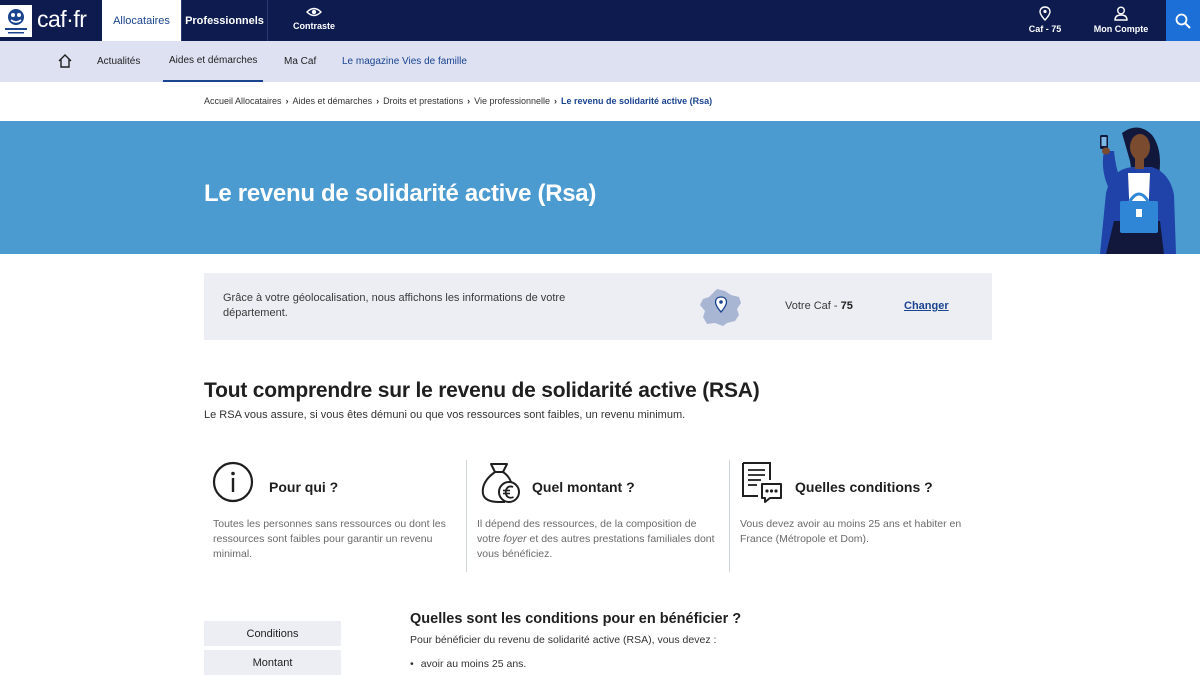 This screenshot has height=675, width=1200. What do you see at coordinates (514, 539) in the screenshot?
I see `foyer-term: foyer` at bounding box center [514, 539].